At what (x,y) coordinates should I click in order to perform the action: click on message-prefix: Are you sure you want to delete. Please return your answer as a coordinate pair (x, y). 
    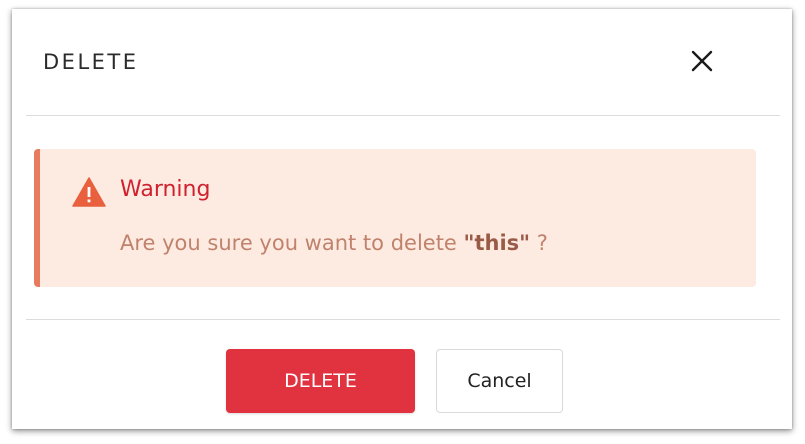
    Looking at the image, I should click on (292, 243).